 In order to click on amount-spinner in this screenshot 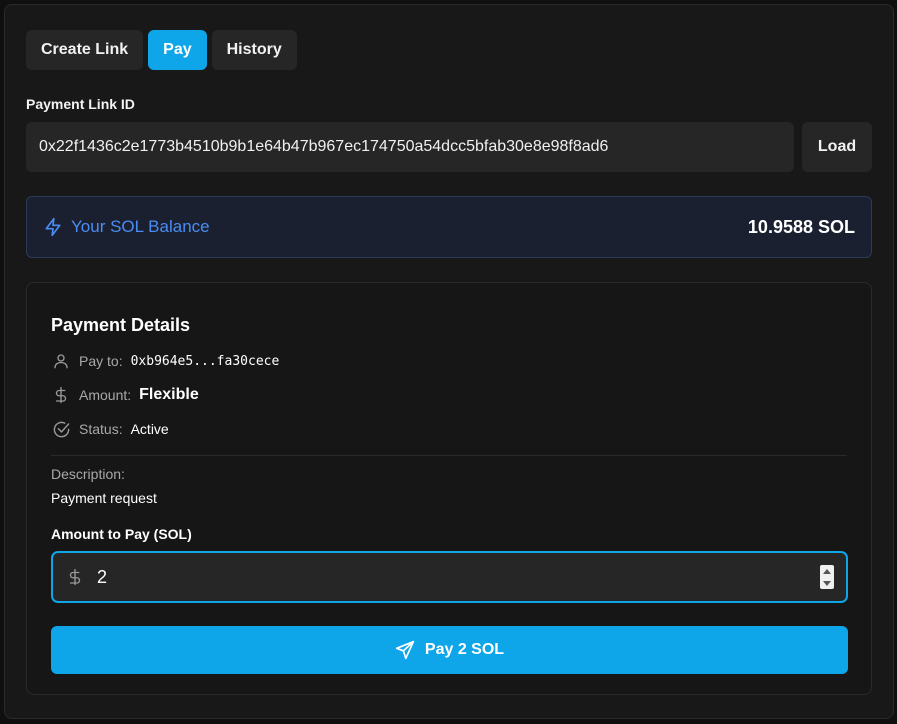, I will do `click(827, 577)`.